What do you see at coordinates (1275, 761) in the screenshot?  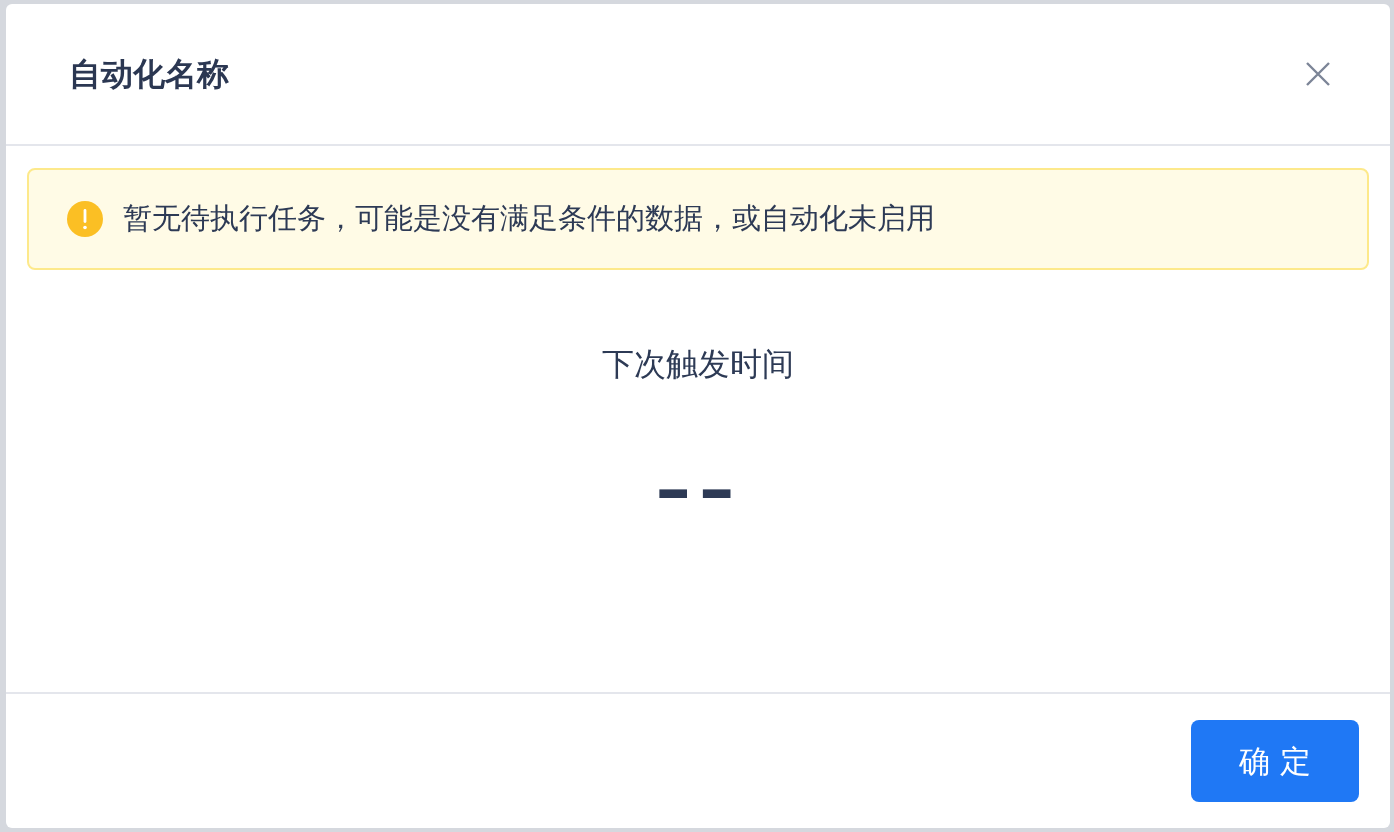 I see `confirm-button: 确 定` at bounding box center [1275, 761].